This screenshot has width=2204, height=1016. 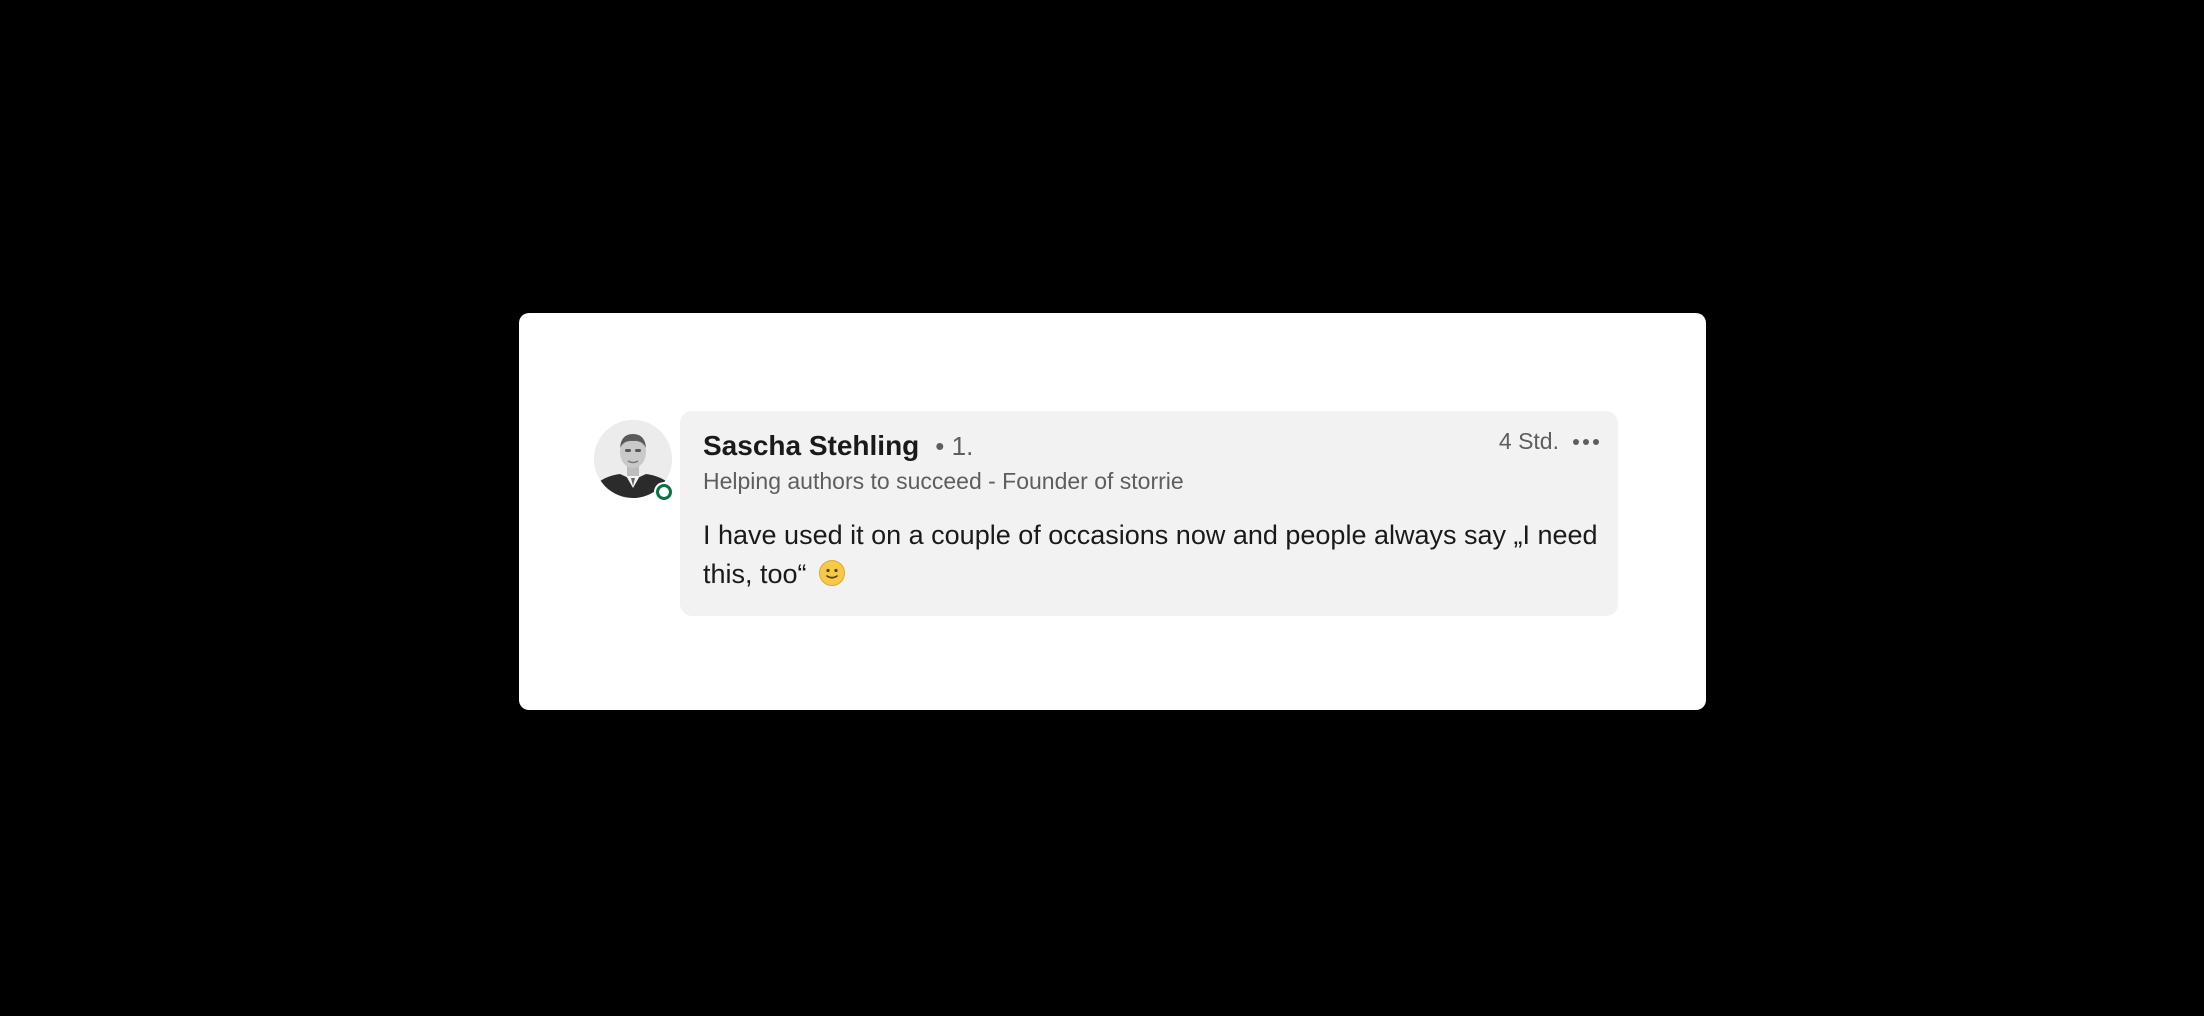 I want to click on more-options-button, so click(x=1586, y=442).